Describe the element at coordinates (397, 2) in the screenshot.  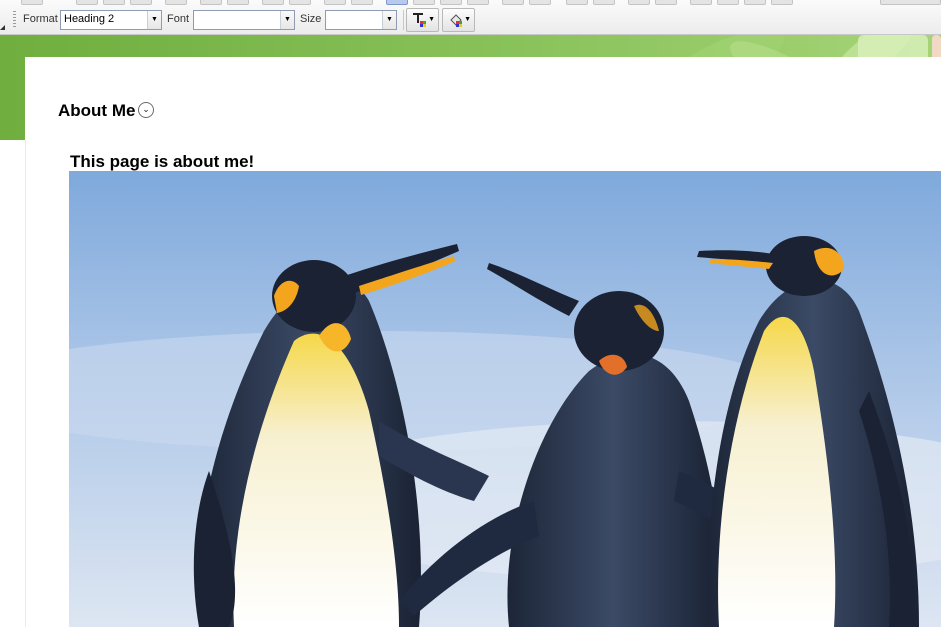
I see `toolbar-button-active` at that location.